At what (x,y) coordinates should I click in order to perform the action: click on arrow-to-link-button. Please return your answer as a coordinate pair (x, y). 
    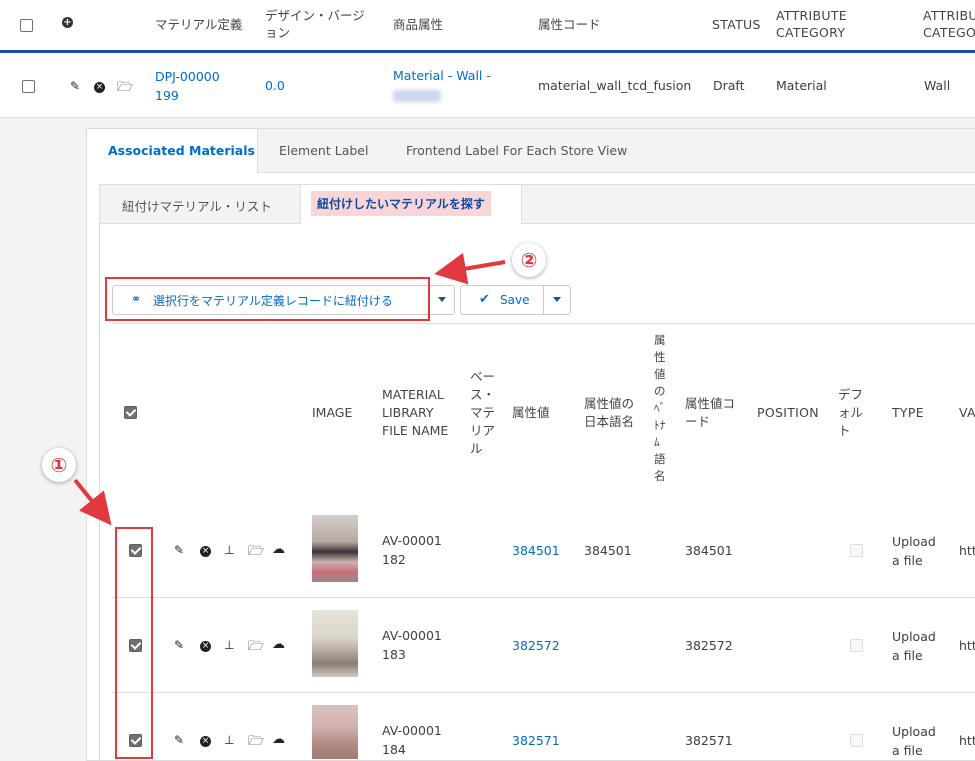
    Looking at the image, I should click on (470, 268).